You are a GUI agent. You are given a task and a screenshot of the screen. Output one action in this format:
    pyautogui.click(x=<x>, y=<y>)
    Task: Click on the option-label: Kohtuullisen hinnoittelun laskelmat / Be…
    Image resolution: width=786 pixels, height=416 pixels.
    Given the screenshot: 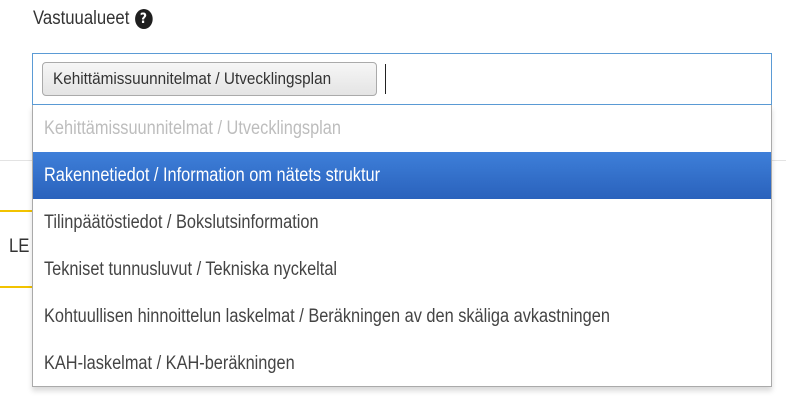 What is the action you would take?
    pyautogui.click(x=327, y=316)
    